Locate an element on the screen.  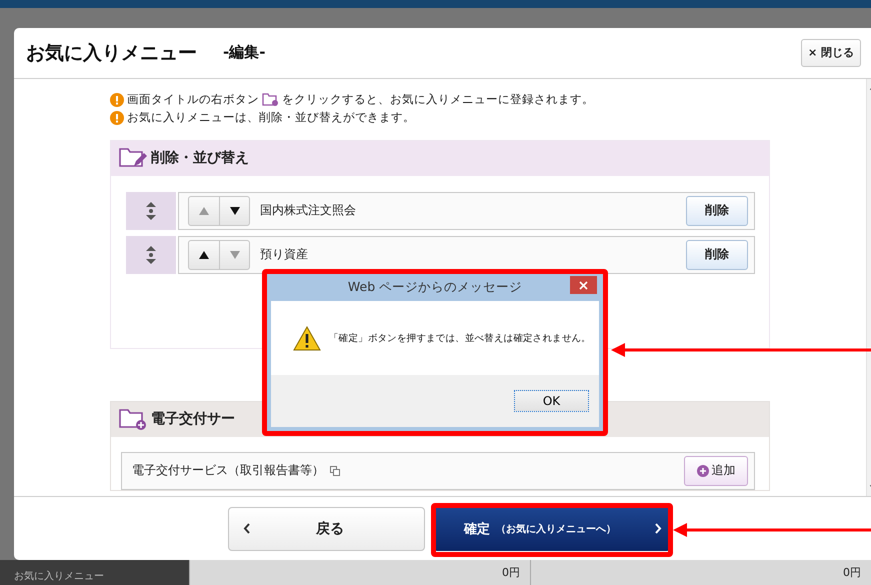
message-text: 「確定」ボタンを押すまでは、並べ替えは確定されません。 is located at coordinates (460, 338).